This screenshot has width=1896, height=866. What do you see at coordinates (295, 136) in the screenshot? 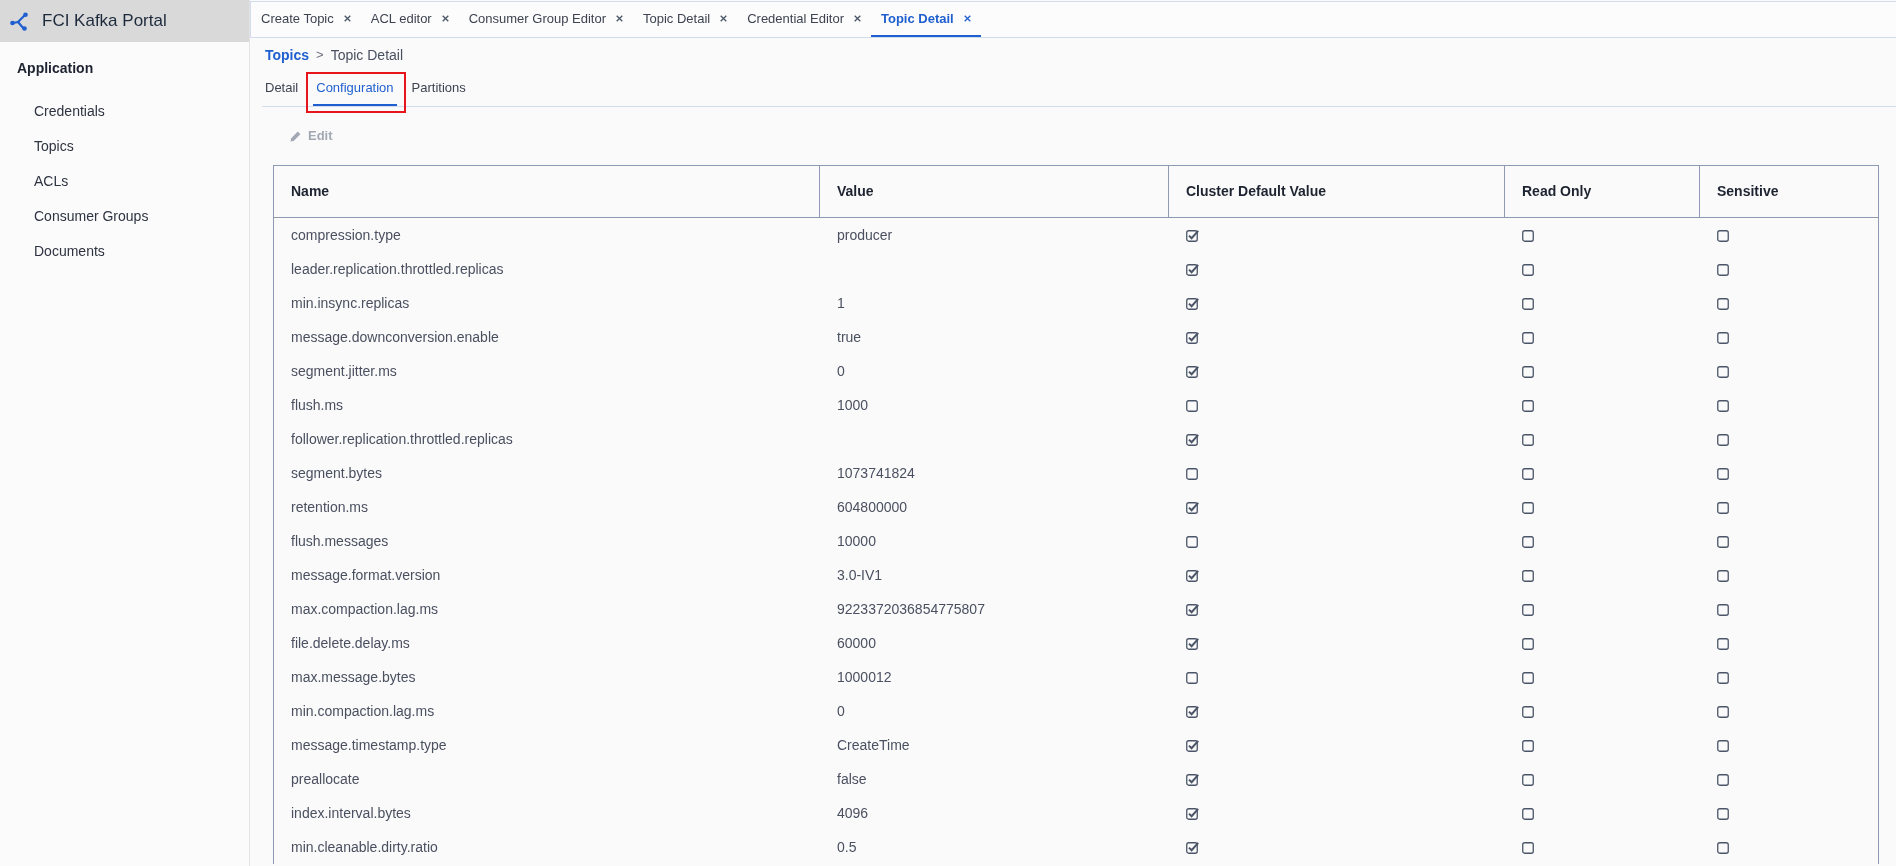
I see `pencil-icon` at bounding box center [295, 136].